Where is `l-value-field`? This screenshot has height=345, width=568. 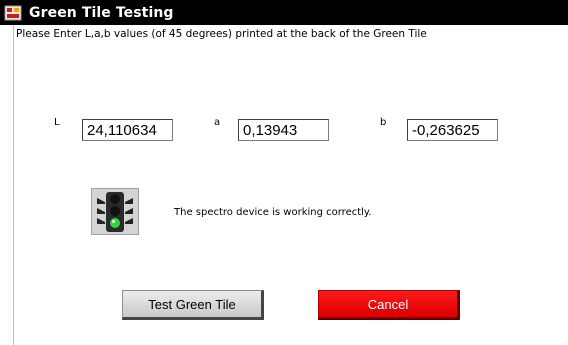
l-value-field is located at coordinates (127, 130).